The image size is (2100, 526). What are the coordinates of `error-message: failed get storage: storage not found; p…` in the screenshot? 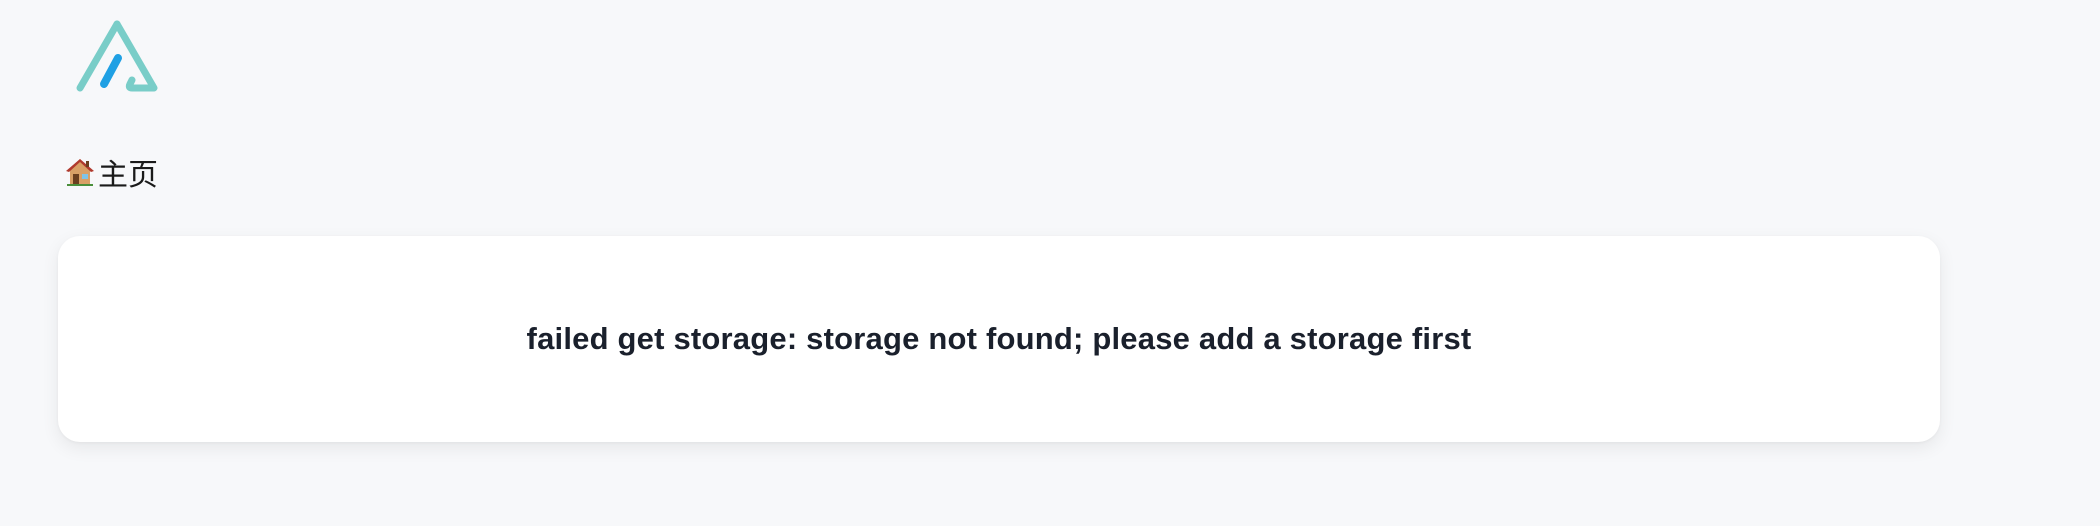 It's located at (999, 338).